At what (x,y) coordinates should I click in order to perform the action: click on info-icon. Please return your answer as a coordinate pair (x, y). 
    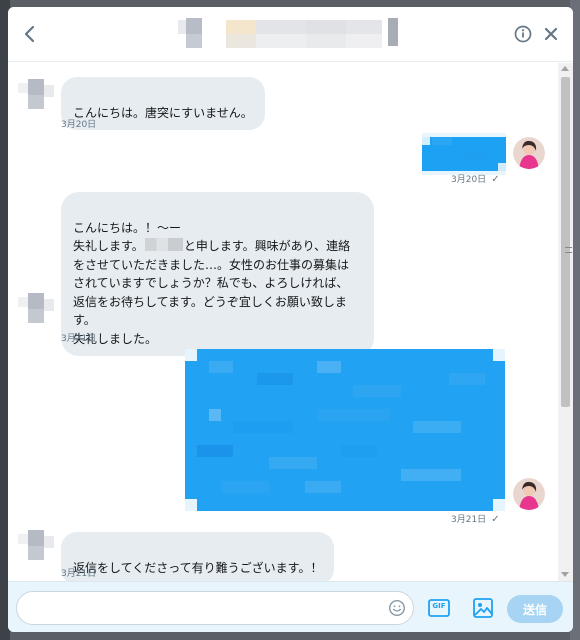
    Looking at the image, I should click on (523, 34).